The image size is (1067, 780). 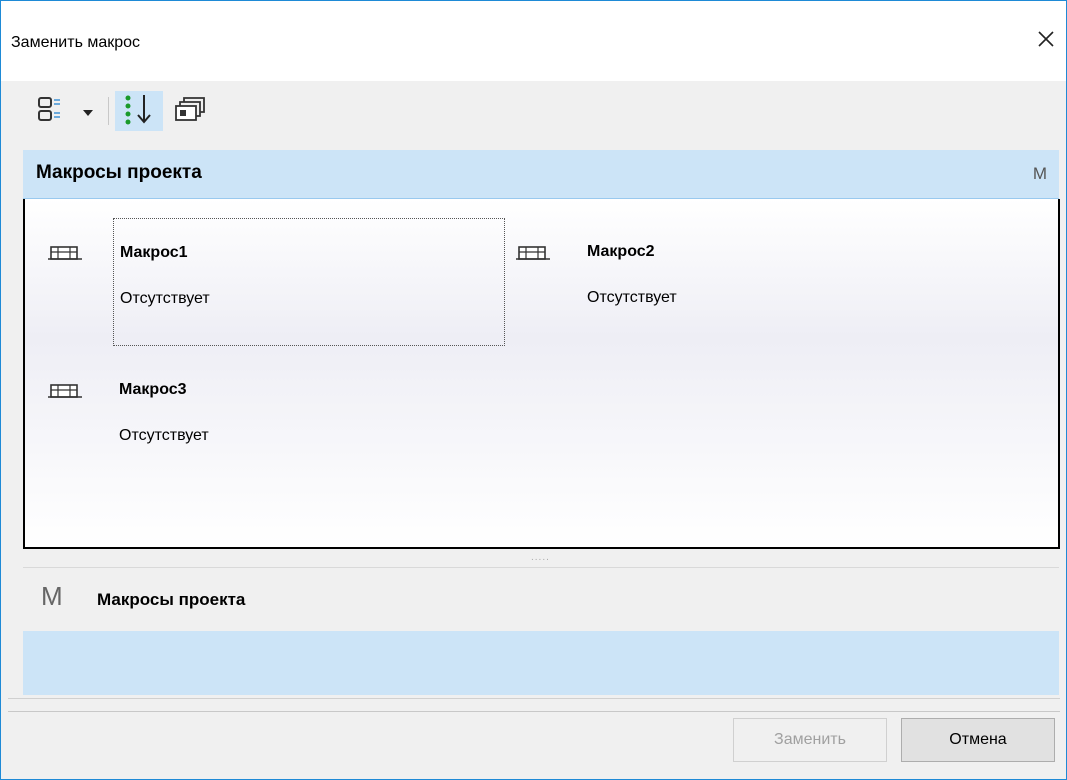 What do you see at coordinates (621, 251) in the screenshot?
I see `item-name: Макрос2` at bounding box center [621, 251].